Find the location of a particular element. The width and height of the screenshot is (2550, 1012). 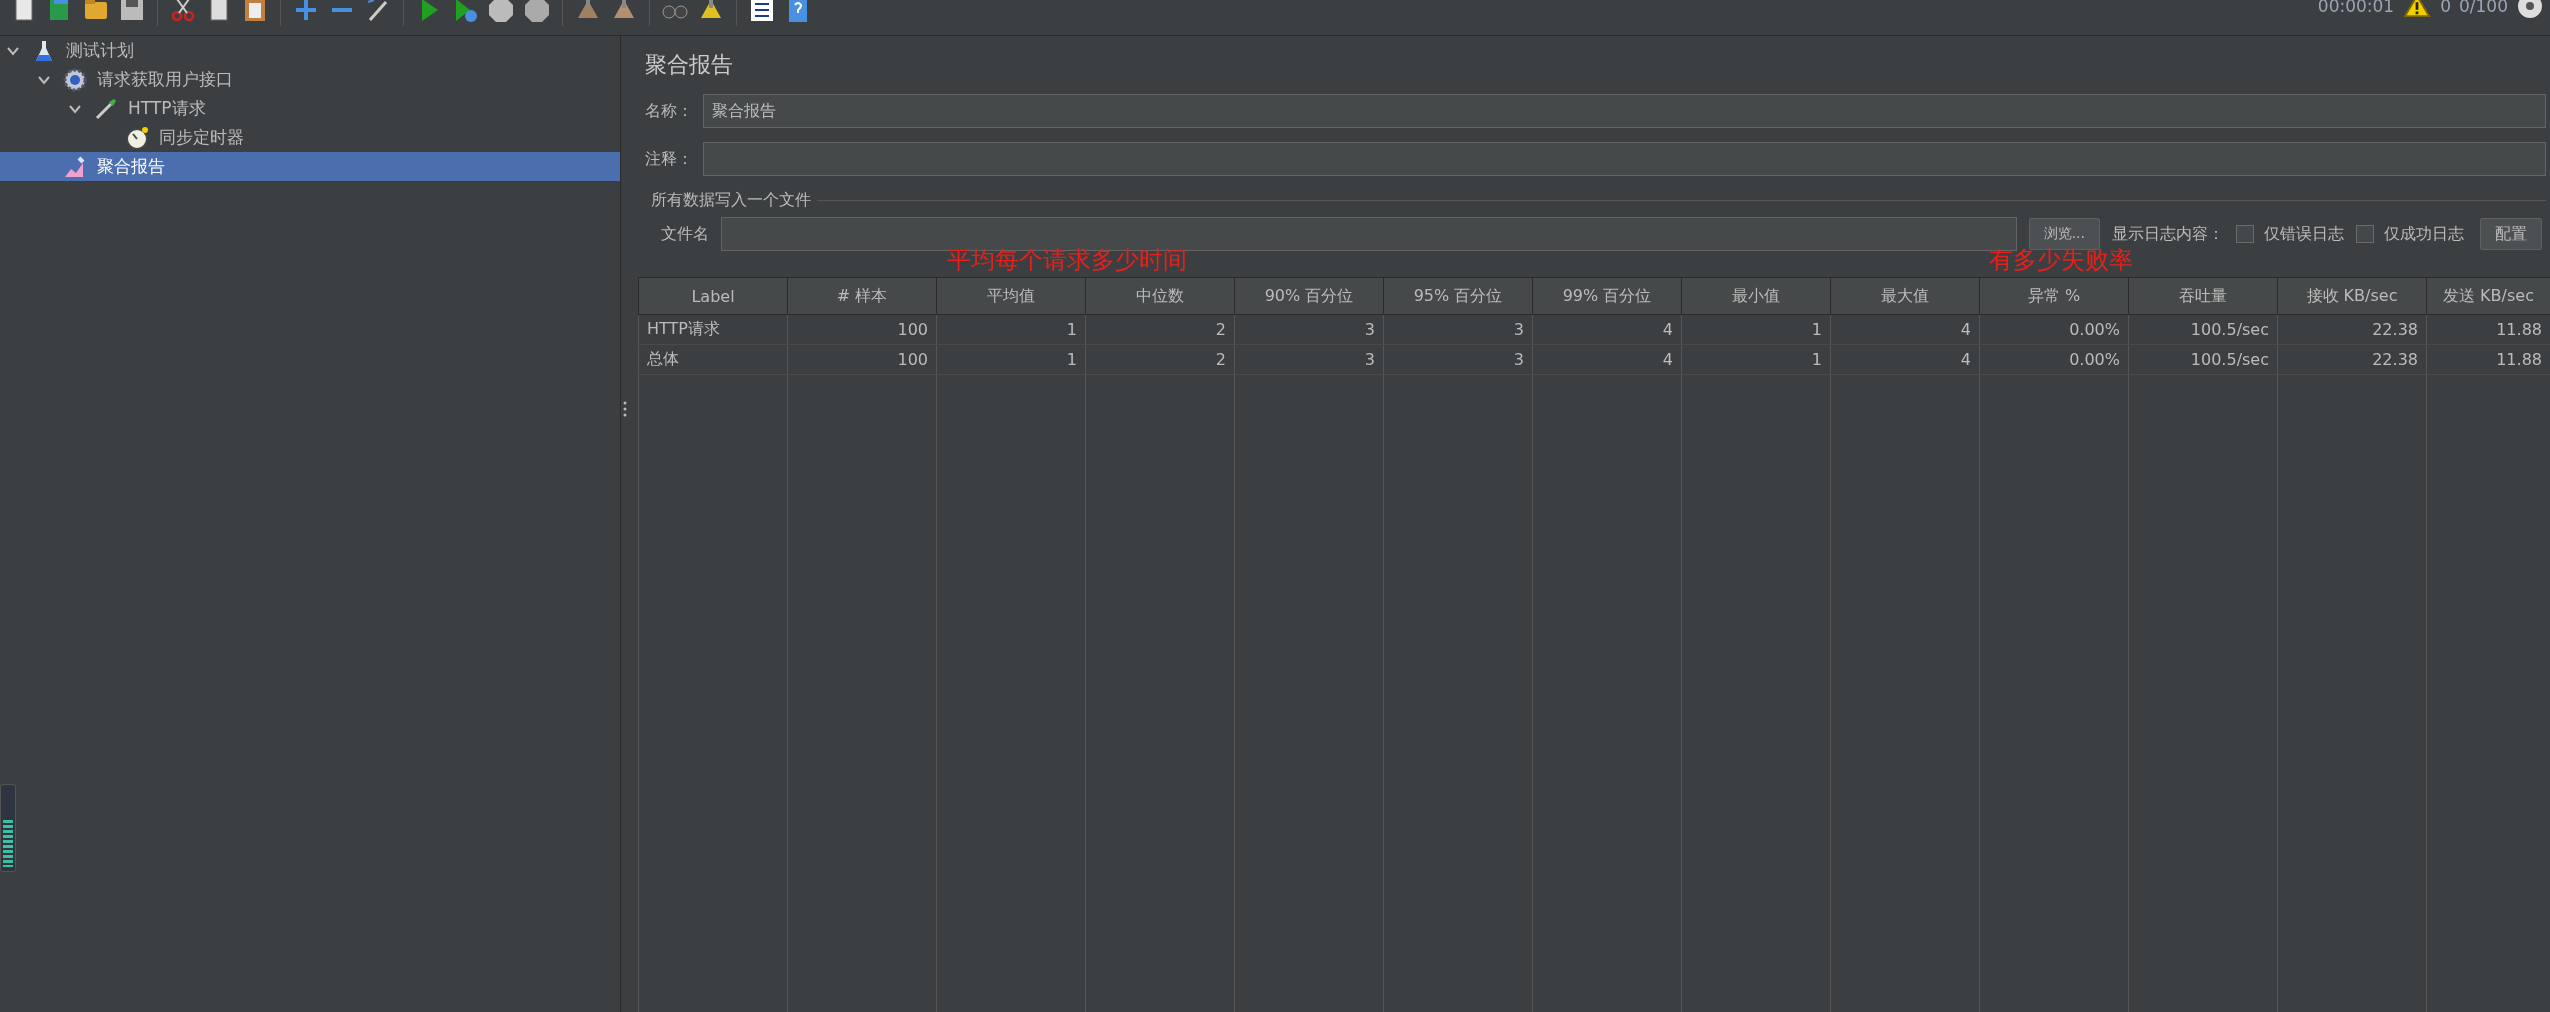

column-header: 异常 % is located at coordinates (2054, 296).